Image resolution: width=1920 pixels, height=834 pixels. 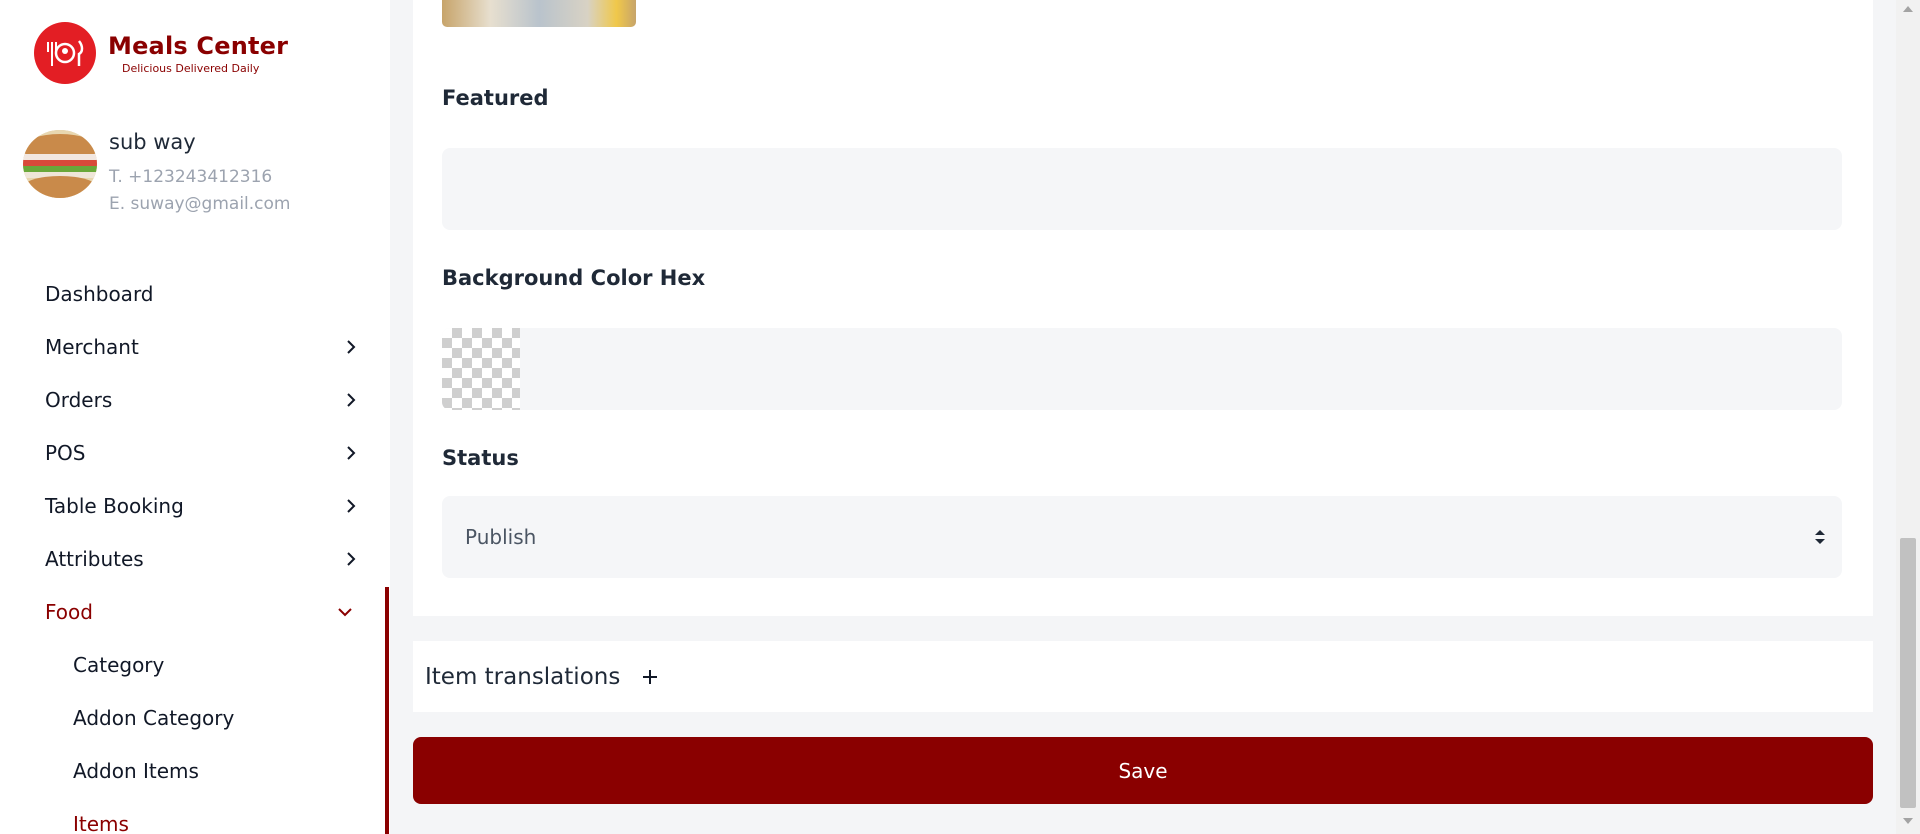 What do you see at coordinates (1142, 189) in the screenshot?
I see `featured-field` at bounding box center [1142, 189].